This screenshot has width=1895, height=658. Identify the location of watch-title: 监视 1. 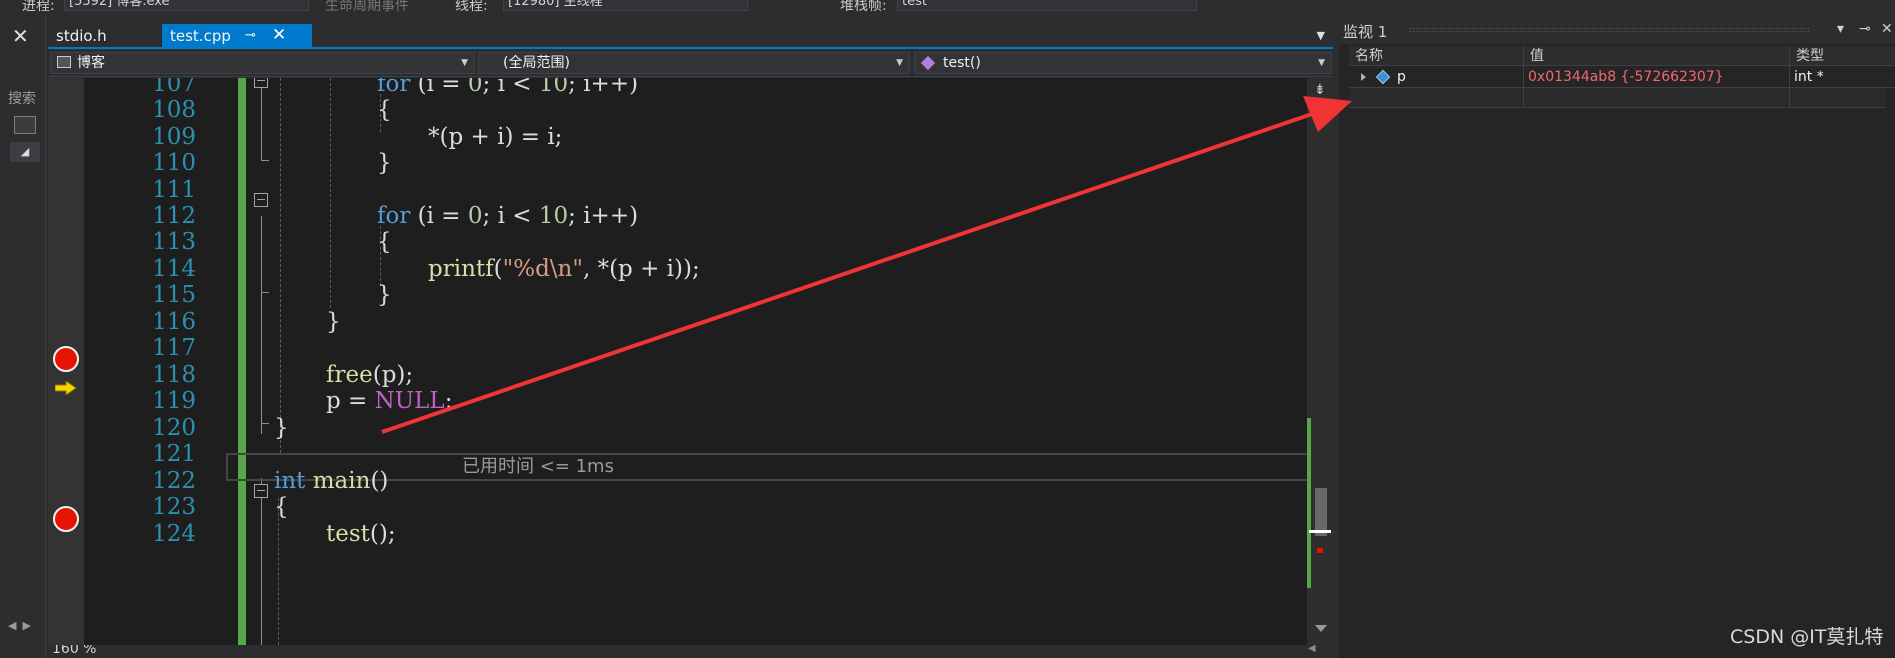
(1365, 32).